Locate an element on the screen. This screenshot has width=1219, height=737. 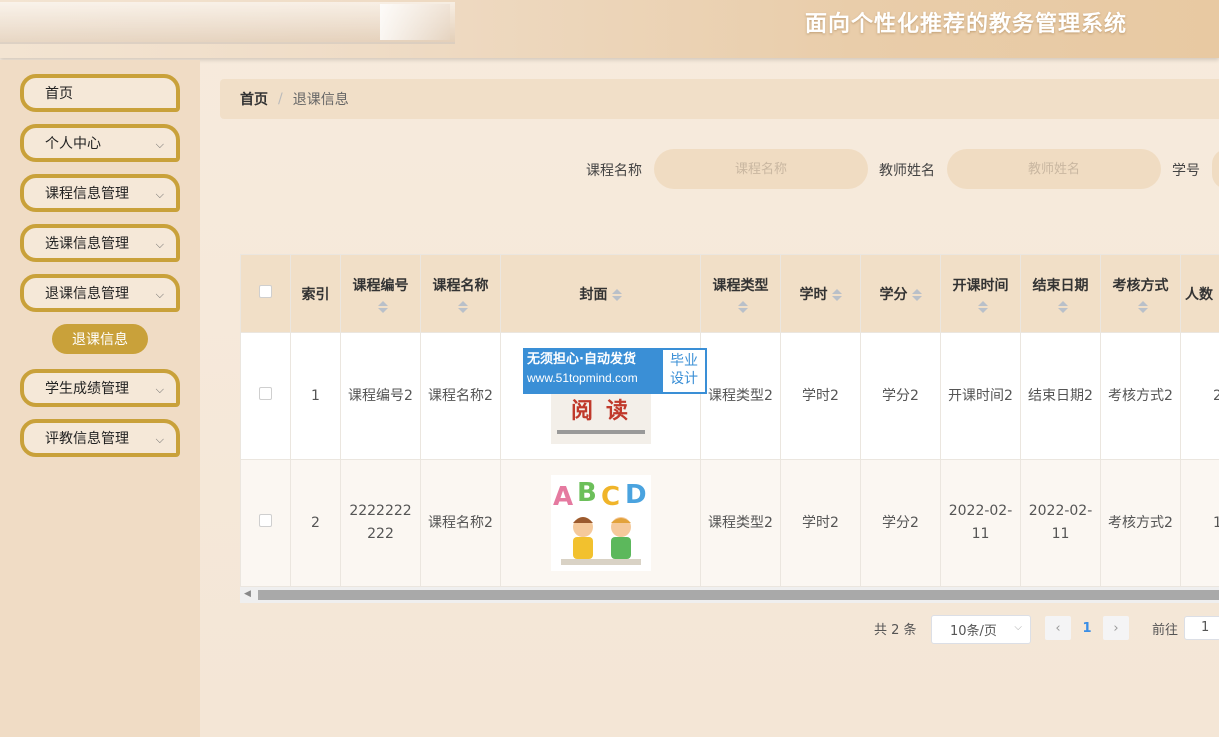
student-id-label: 学号 is located at coordinates (1186, 171).